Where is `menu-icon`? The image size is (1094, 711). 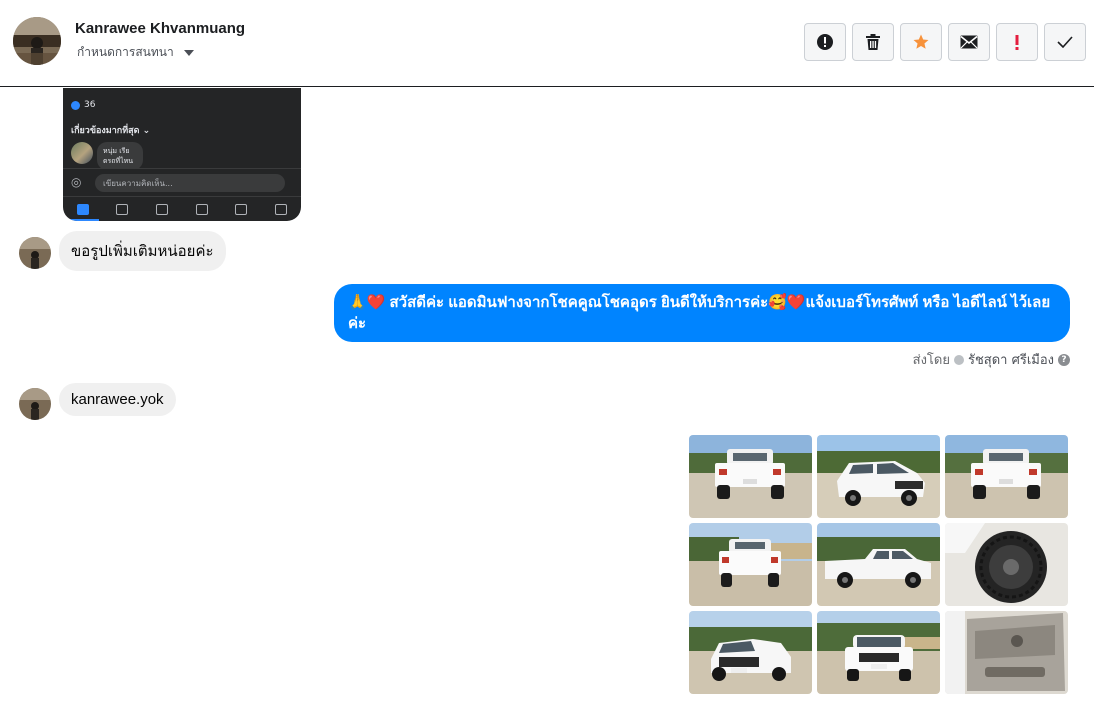
menu-icon is located at coordinates (281, 209).